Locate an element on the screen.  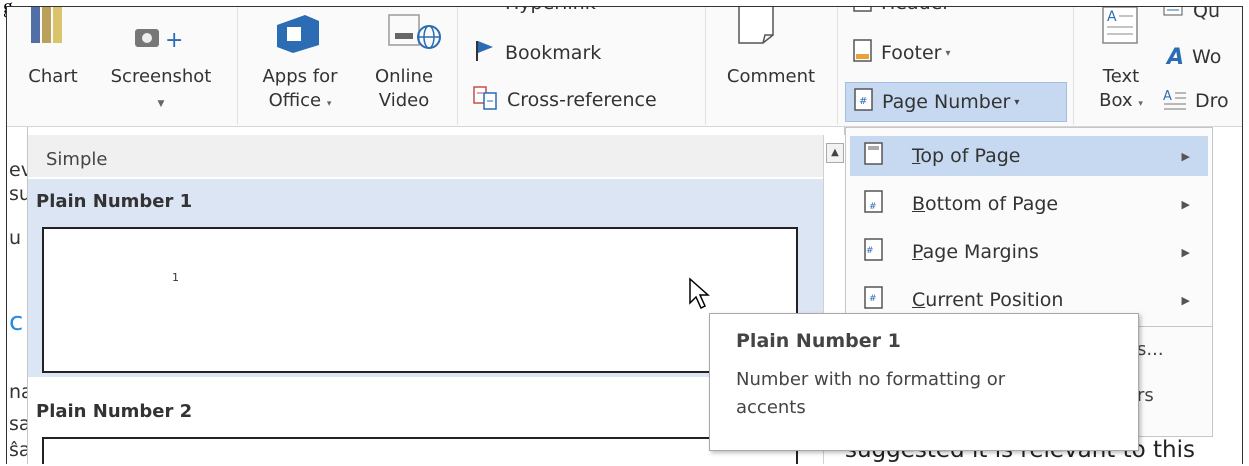
scroll-up-arrow-icon: ▲ is located at coordinates (835, 153).